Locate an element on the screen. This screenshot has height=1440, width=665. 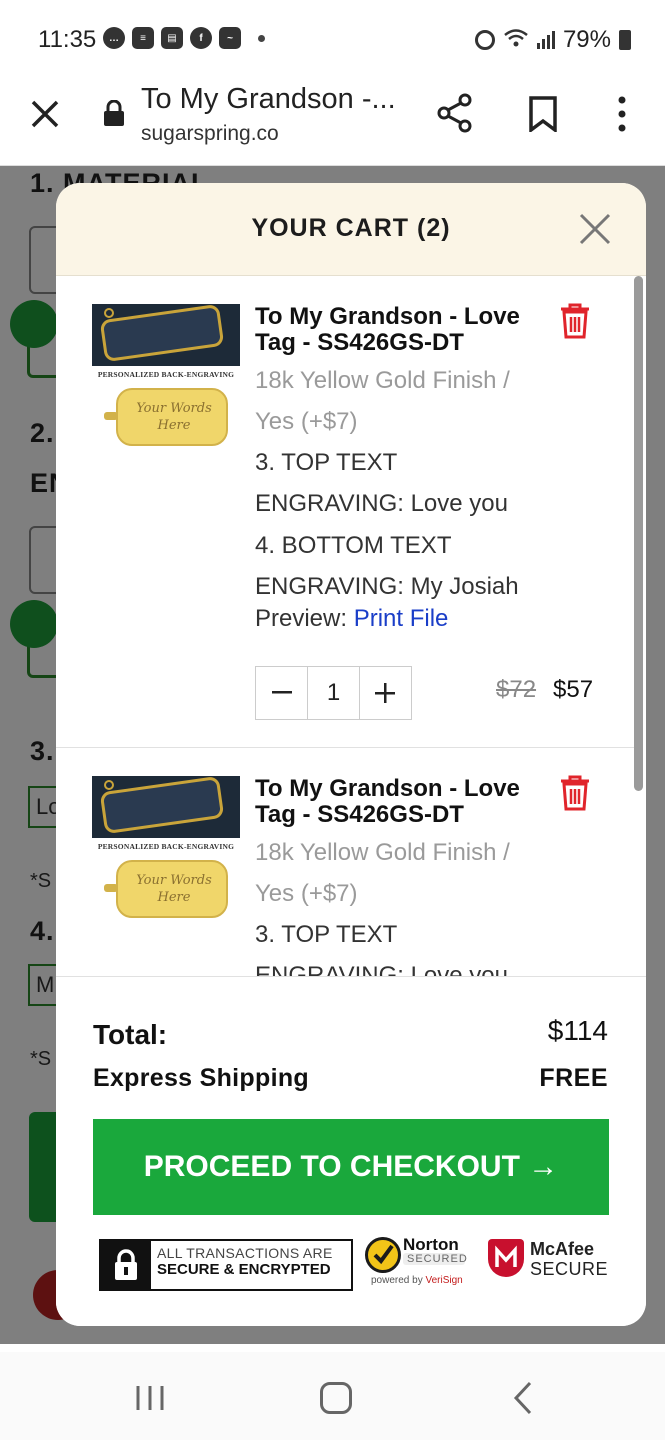
cart-header: YOUR CART (2) is located at coordinates (351, 229).